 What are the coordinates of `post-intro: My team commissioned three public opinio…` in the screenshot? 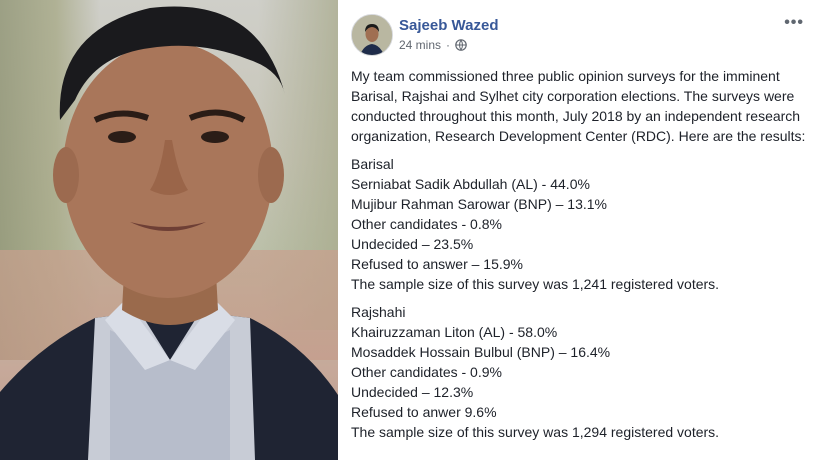 It's located at (578, 106).